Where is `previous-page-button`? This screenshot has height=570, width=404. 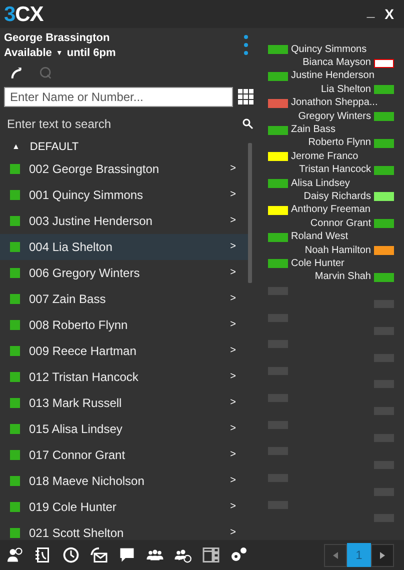 previous-page-button is located at coordinates (335, 555).